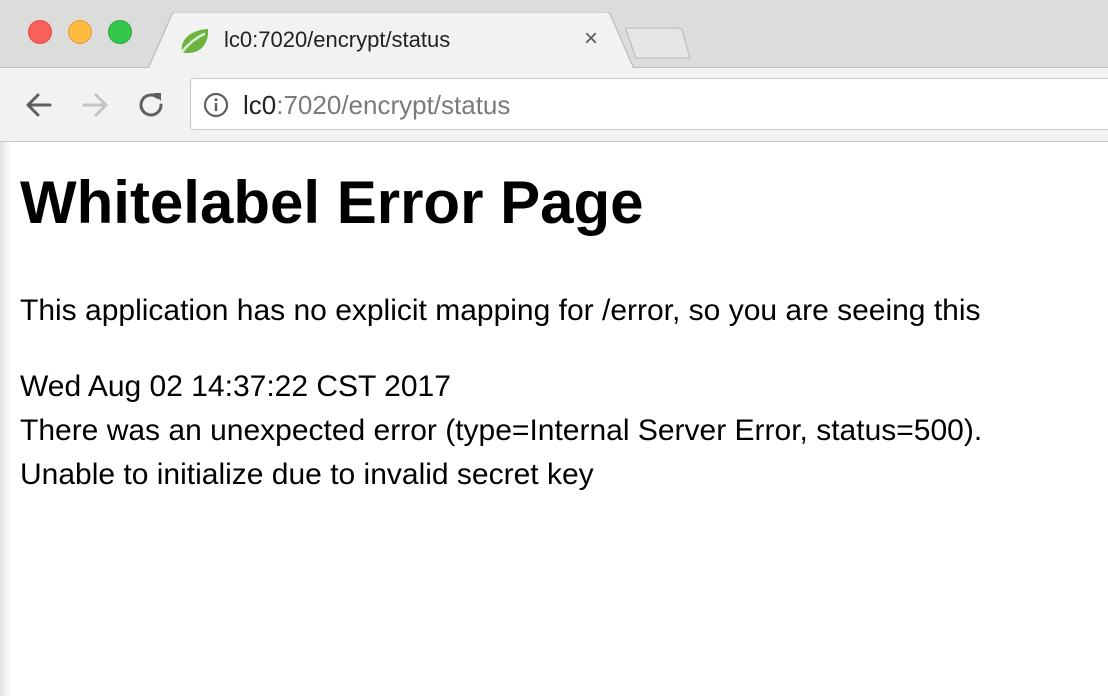 This screenshot has height=696, width=1108. I want to click on new-tab-button, so click(659, 43).